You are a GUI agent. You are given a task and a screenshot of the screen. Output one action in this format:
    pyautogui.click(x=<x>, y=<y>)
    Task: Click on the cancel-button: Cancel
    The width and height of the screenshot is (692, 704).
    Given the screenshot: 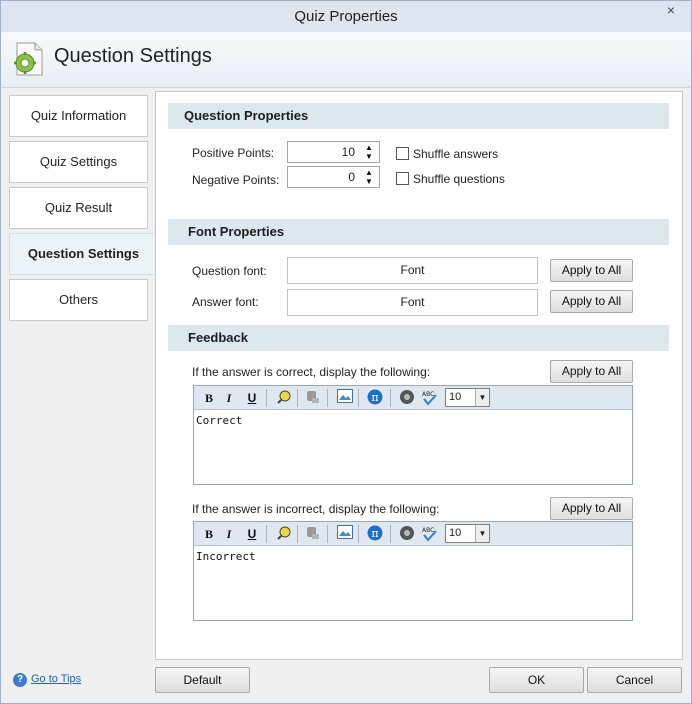 What is the action you would take?
    pyautogui.click(x=634, y=680)
    